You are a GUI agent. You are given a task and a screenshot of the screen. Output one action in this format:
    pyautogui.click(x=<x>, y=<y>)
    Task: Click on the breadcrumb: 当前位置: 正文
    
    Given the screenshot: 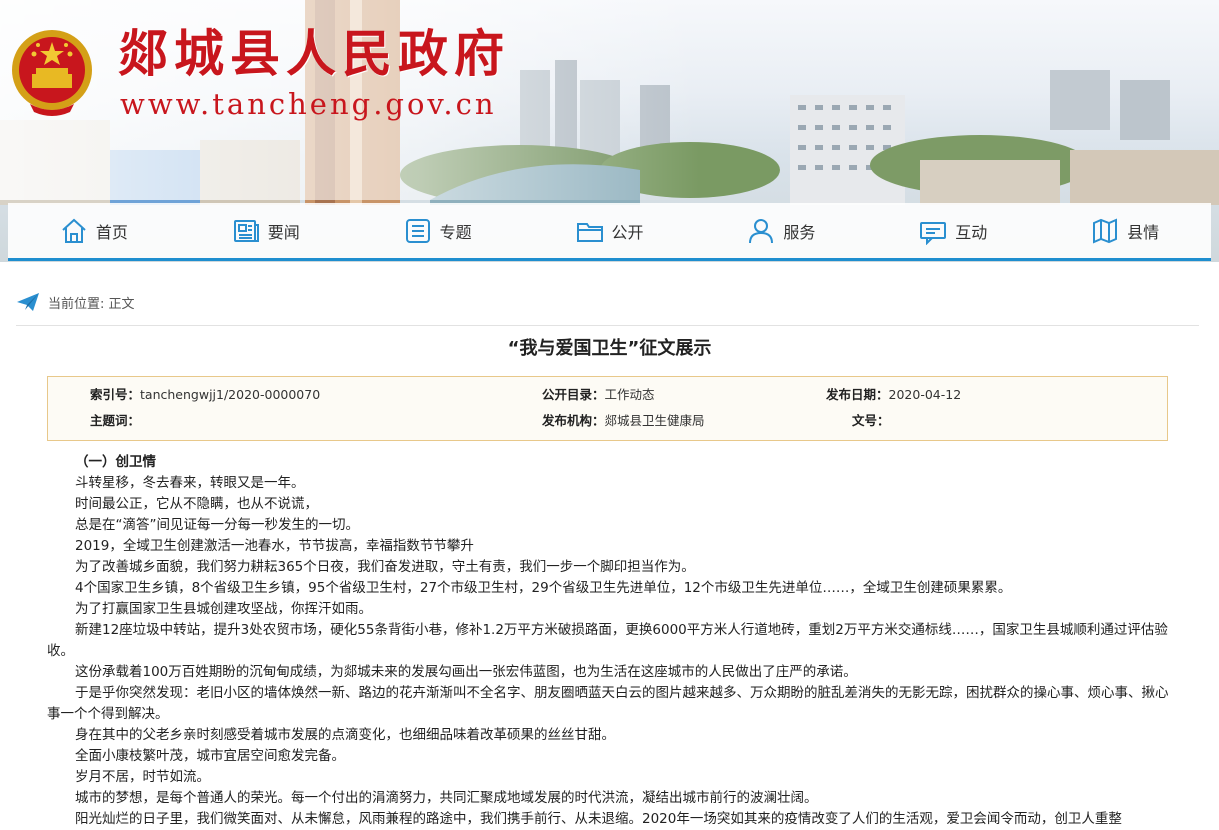 What is the action you would take?
    pyautogui.click(x=75, y=302)
    